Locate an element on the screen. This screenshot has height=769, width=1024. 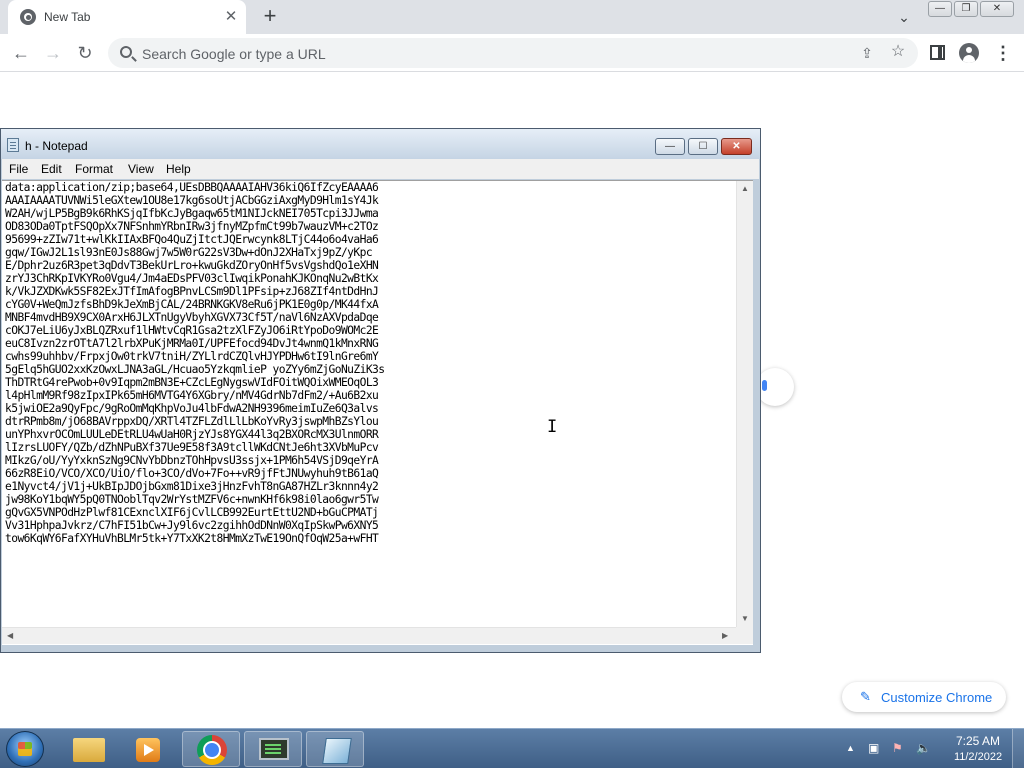
network-icon: ▣ is located at coordinates (873, 748).